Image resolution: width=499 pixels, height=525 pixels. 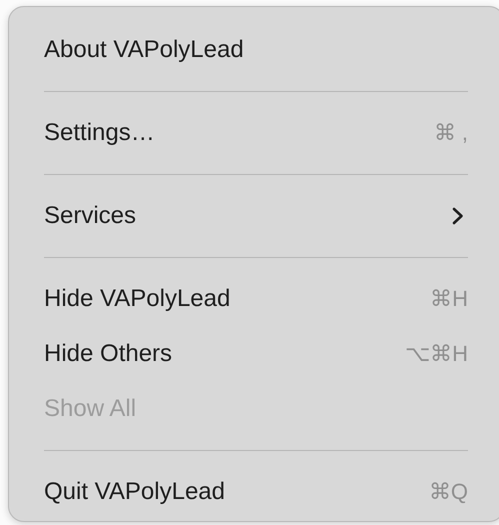 I want to click on shortcut-label: ⌘Q, so click(x=448, y=491).